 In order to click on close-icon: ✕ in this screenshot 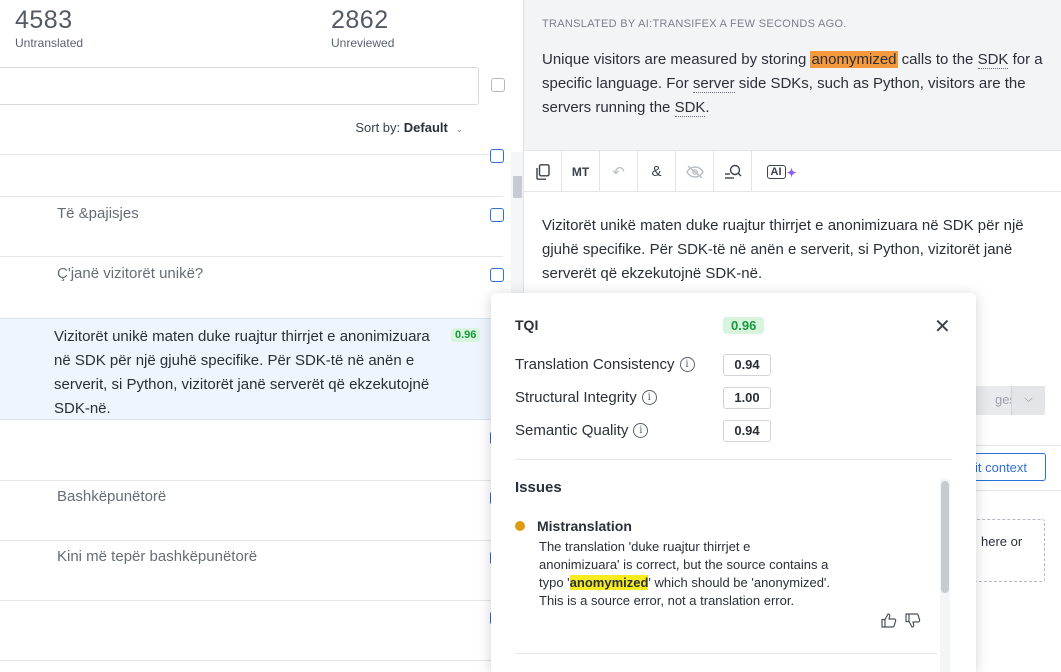, I will do `click(942, 326)`.